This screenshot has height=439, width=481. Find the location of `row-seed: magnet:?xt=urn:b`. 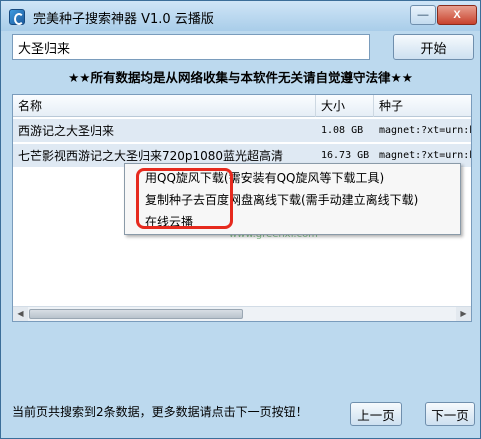

row-seed: magnet:?xt=urn:b is located at coordinates (425, 130).